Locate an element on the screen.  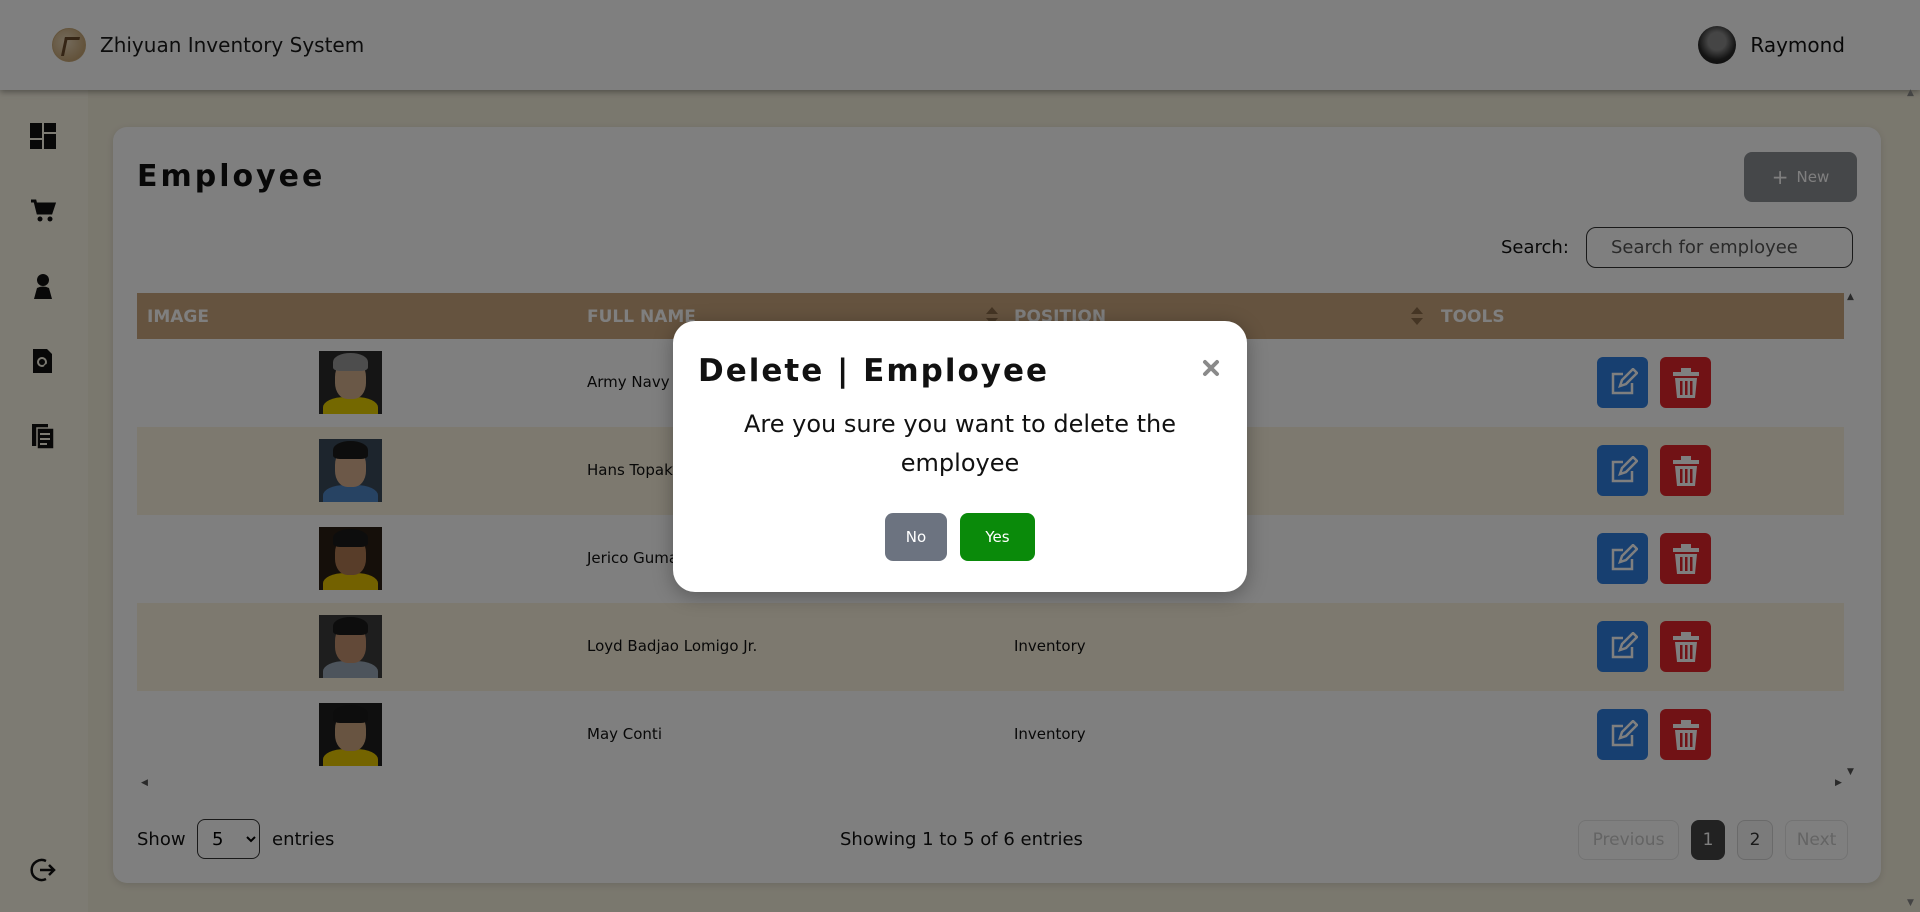
close-icon is located at coordinates (1211, 368).